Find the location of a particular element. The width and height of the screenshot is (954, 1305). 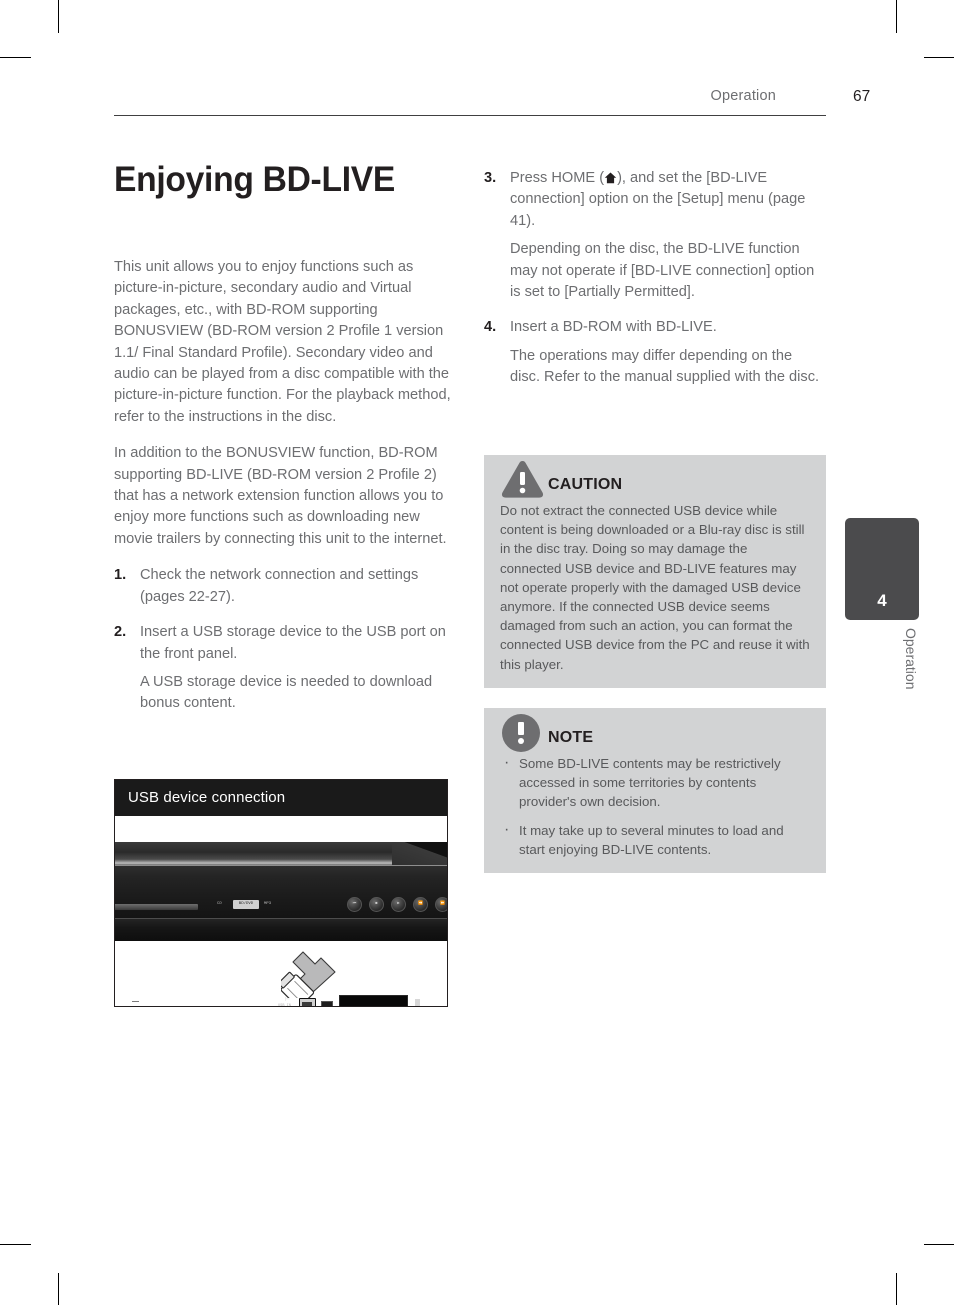

panel-edge-highlight is located at coordinates (417, 1002).